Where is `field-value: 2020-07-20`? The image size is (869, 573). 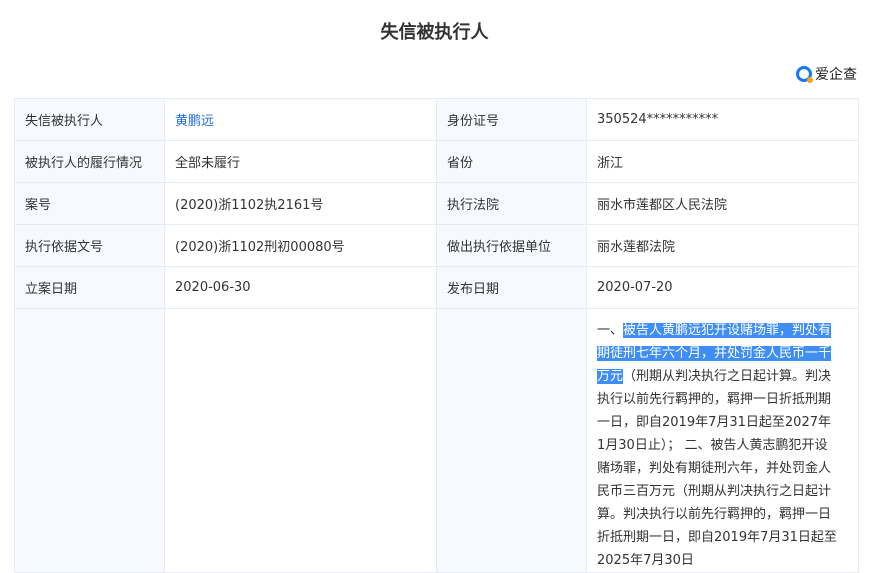 field-value: 2020-07-20 is located at coordinates (722, 287).